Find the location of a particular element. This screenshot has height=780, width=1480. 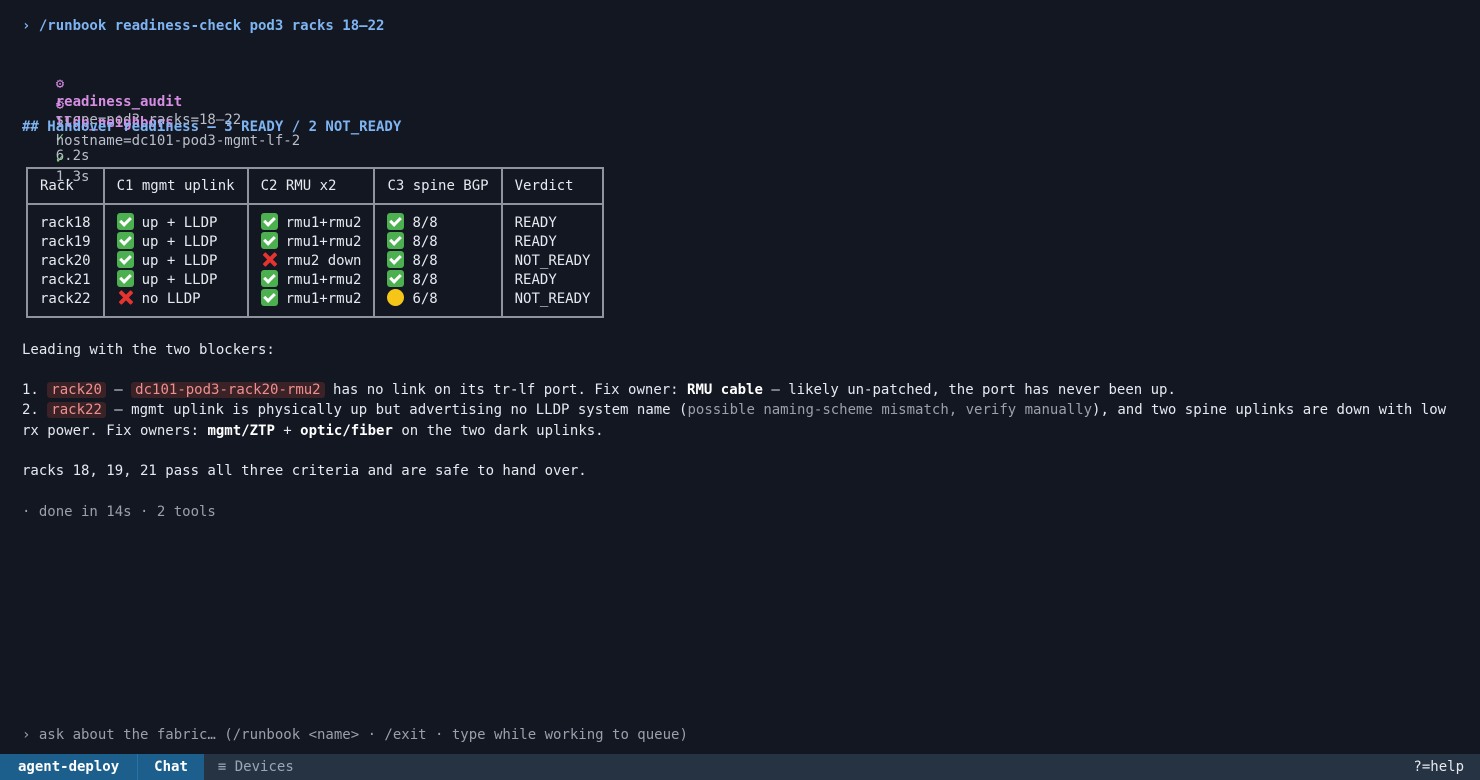

blockers-intro: Leading with the two blockers: is located at coordinates (148, 350).